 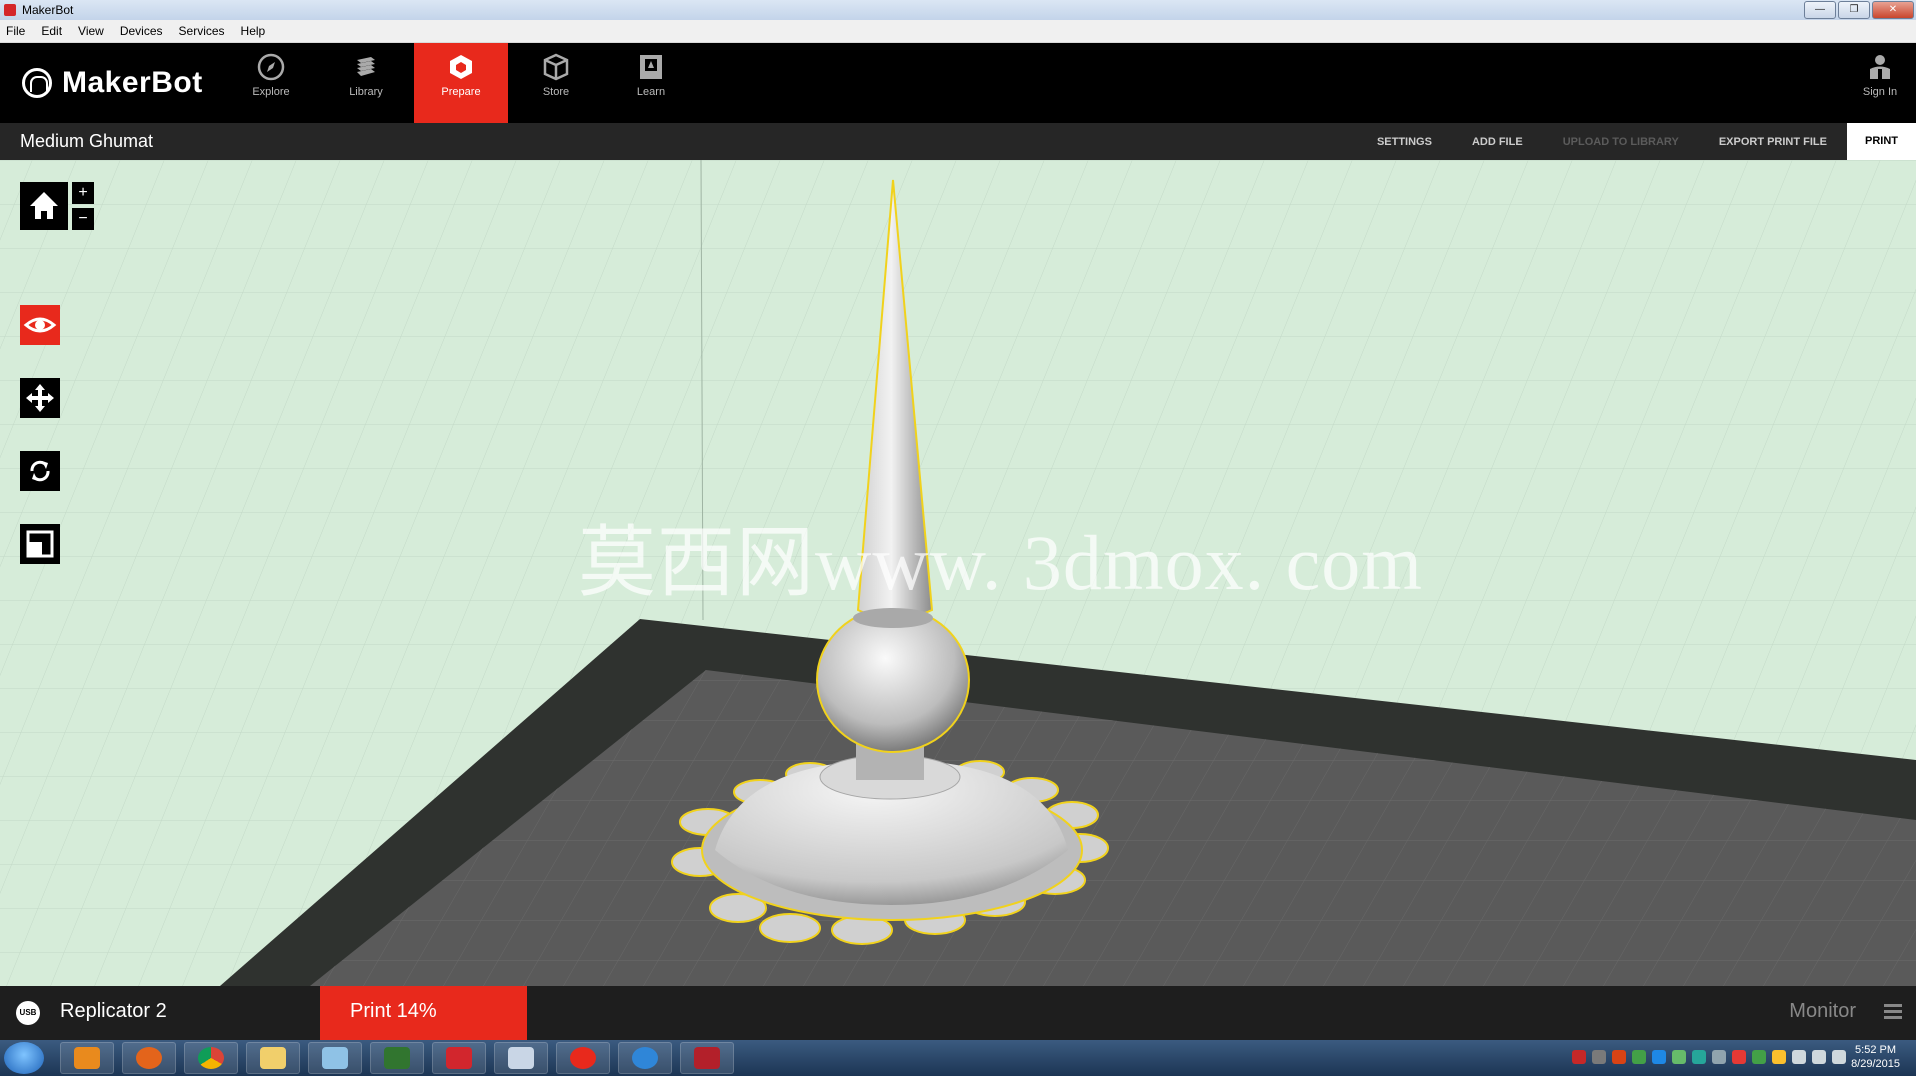 I want to click on move-tool-button, so click(x=40, y=398).